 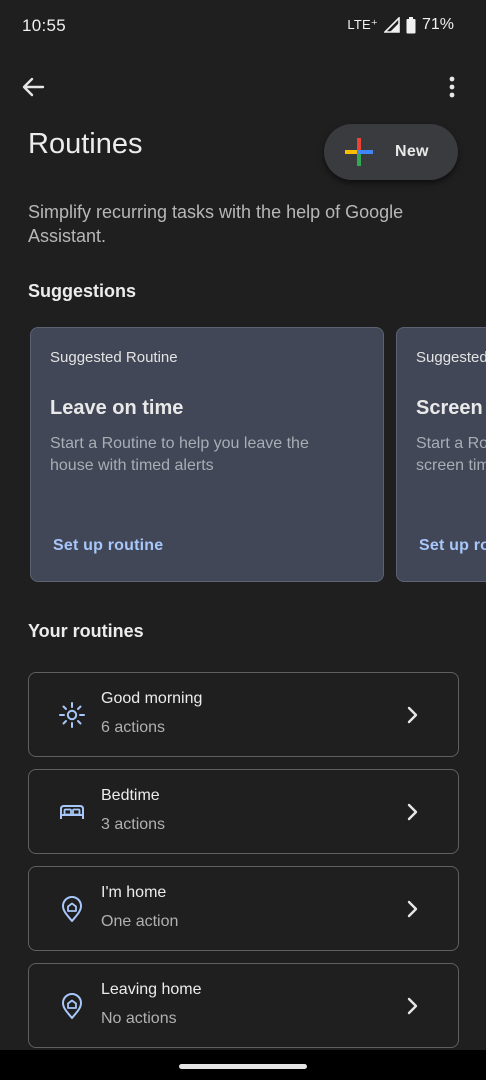 What do you see at coordinates (437, 24) in the screenshot?
I see `battery-percentage: 71%` at bounding box center [437, 24].